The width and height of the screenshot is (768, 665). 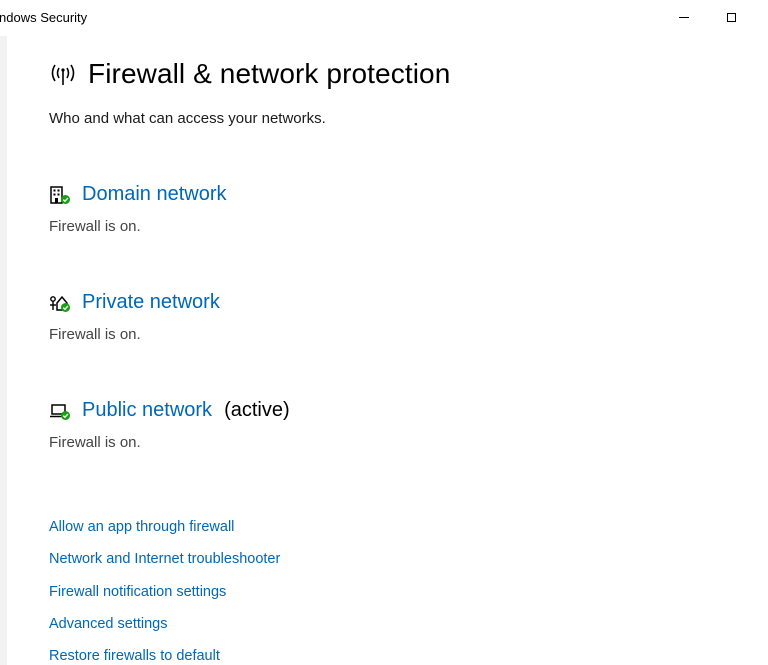 What do you see at coordinates (169, 425) in the screenshot?
I see `public-network-section: Public network (active) Firewall is on.` at bounding box center [169, 425].